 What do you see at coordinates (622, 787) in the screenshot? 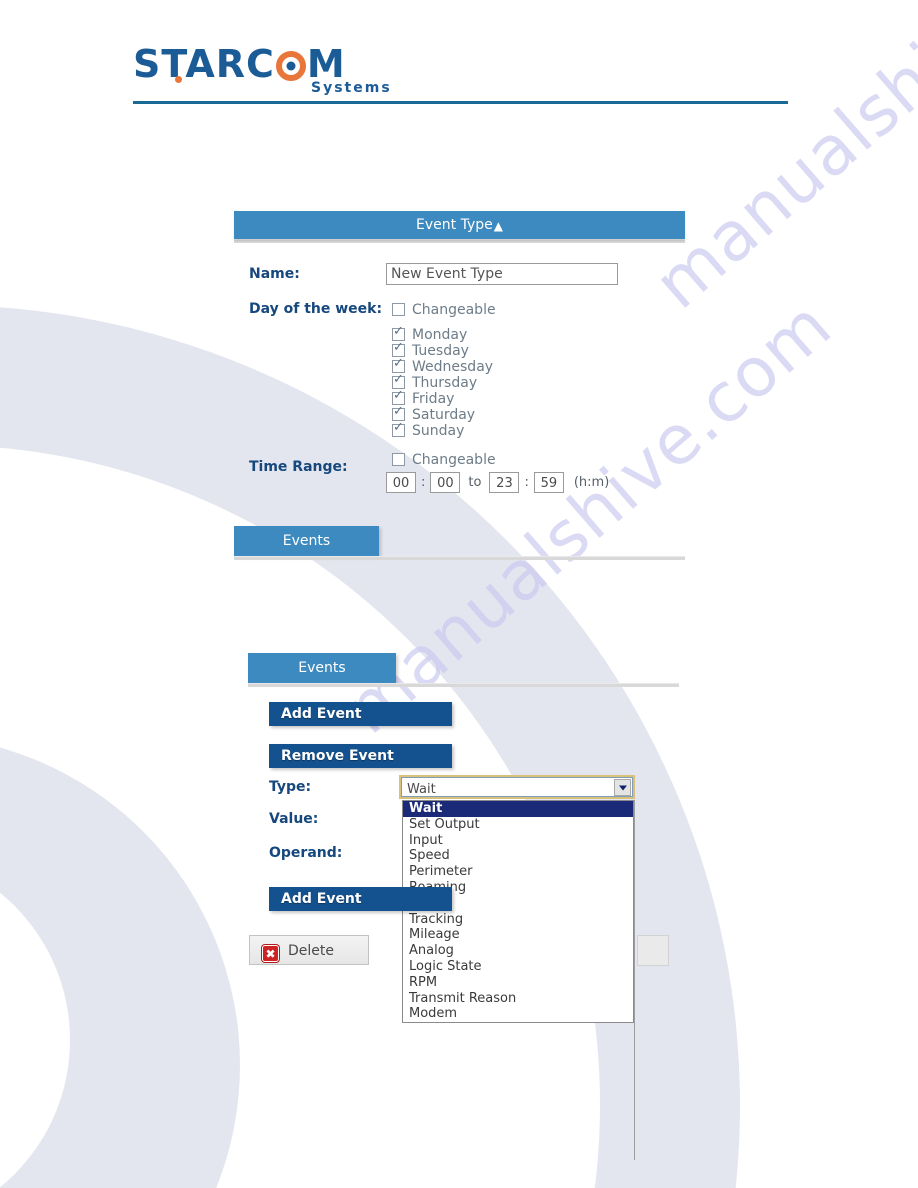
I see `chevron-down-icon` at bounding box center [622, 787].